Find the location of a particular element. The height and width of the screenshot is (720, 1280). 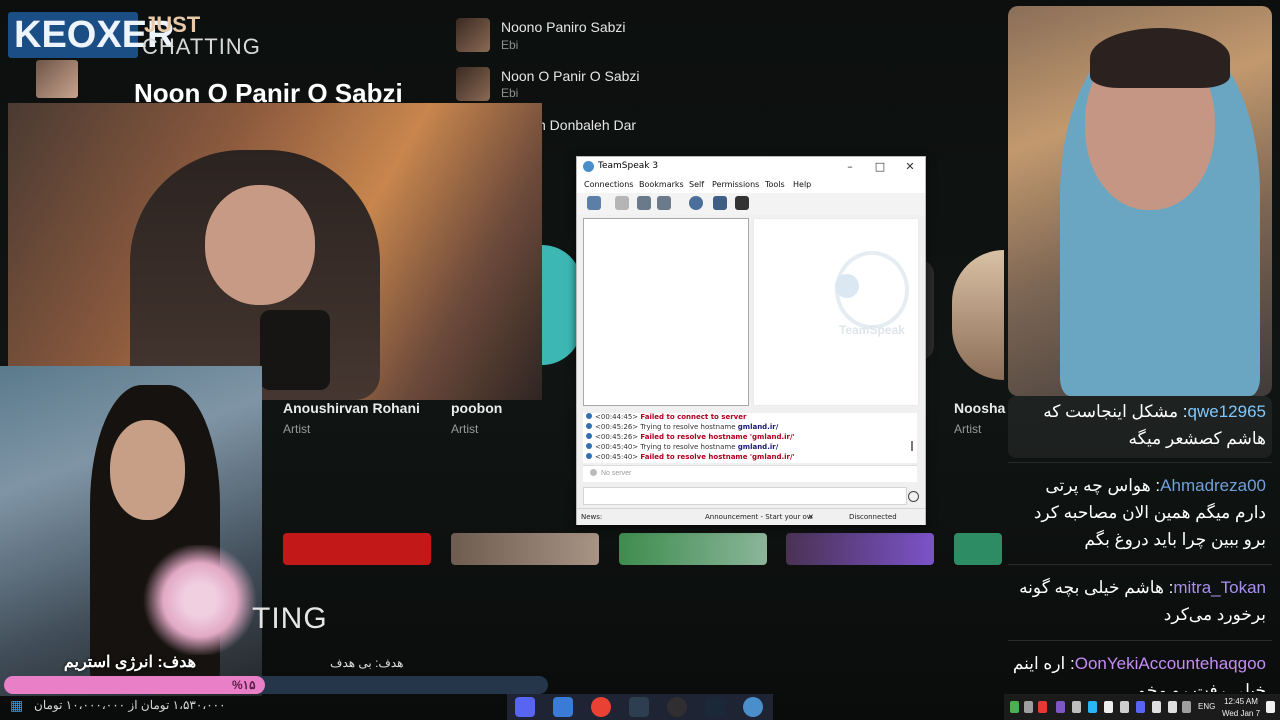

away-icon is located at coordinates (644, 203).